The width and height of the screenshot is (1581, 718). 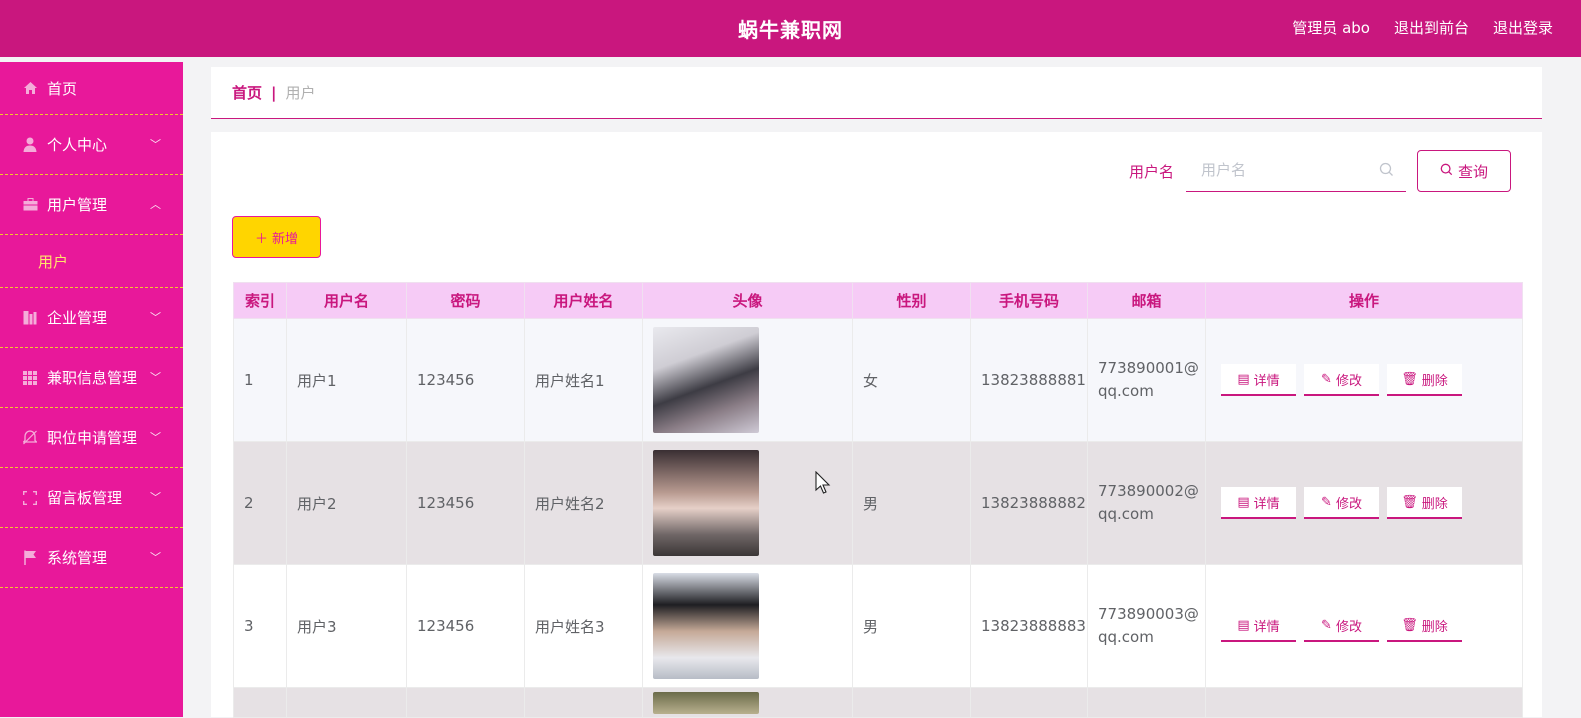 I want to click on sidebar-item-user-management: 用户管理 ︿, so click(x=91, y=205).